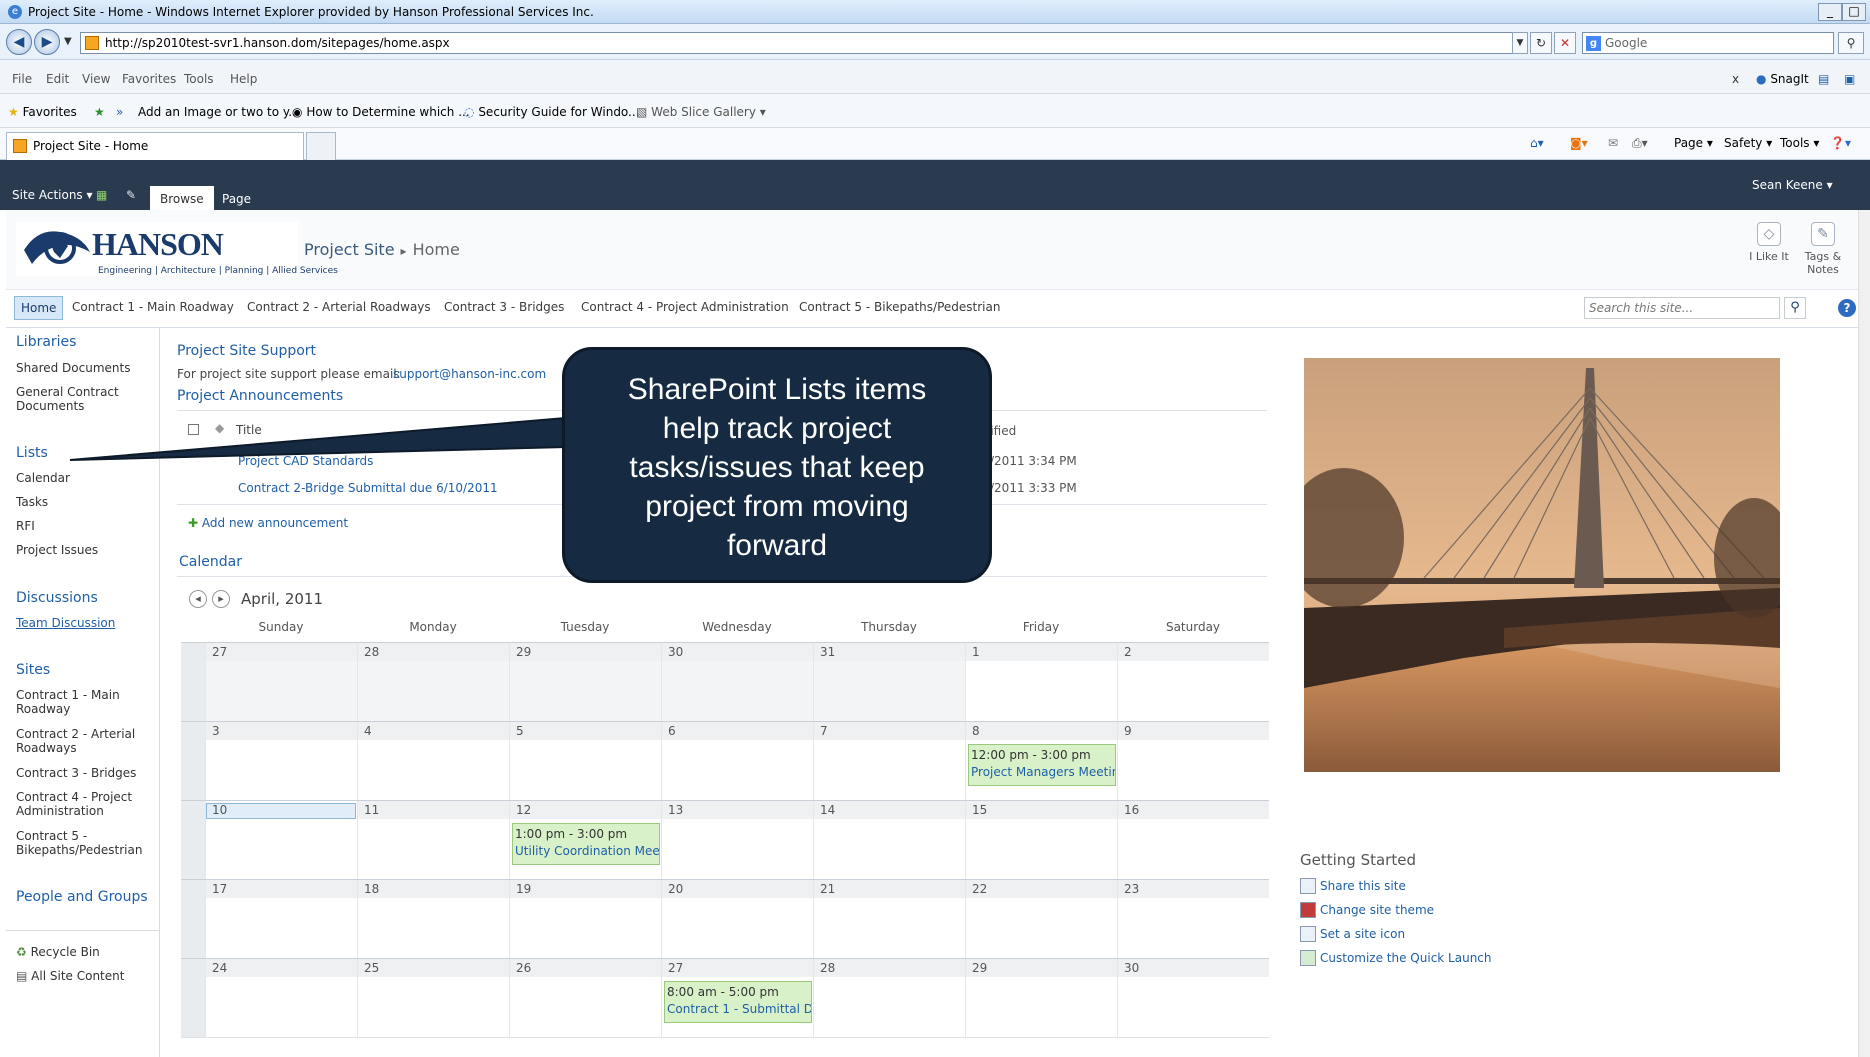 The width and height of the screenshot is (1870, 1057). What do you see at coordinates (1823, 79) in the screenshot?
I see `snagit-capture-icon: ▤` at bounding box center [1823, 79].